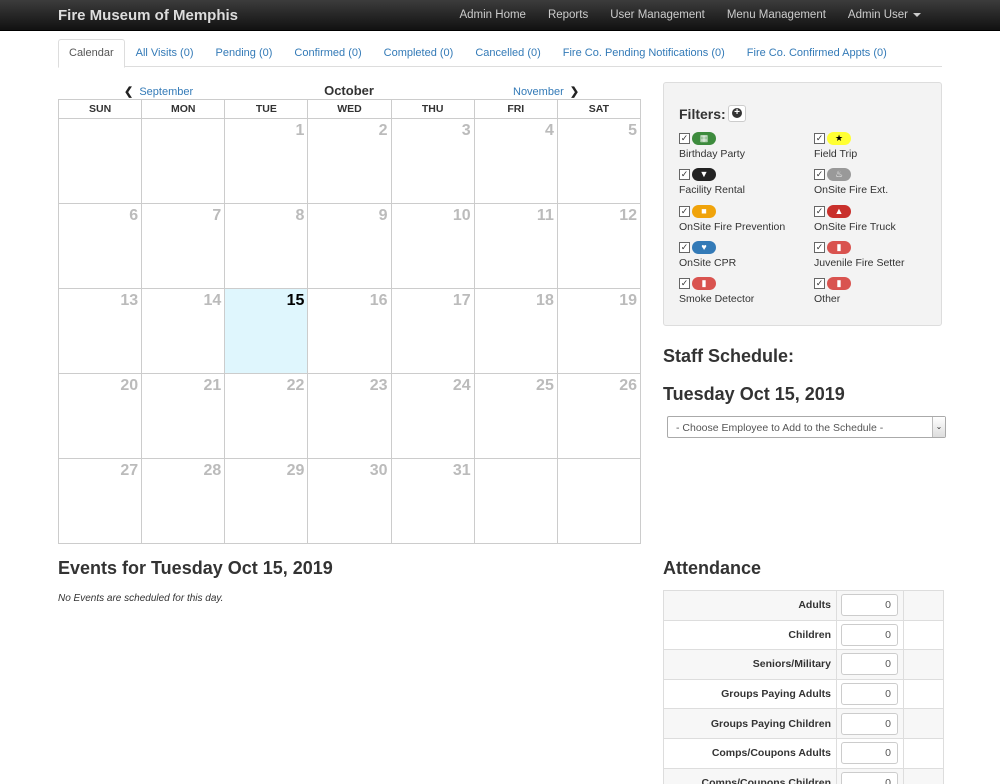 The width and height of the screenshot is (1000, 784). What do you see at coordinates (879, 185) in the screenshot?
I see `filter-item: ✓ ♨ OnSite Fire Ext.` at bounding box center [879, 185].